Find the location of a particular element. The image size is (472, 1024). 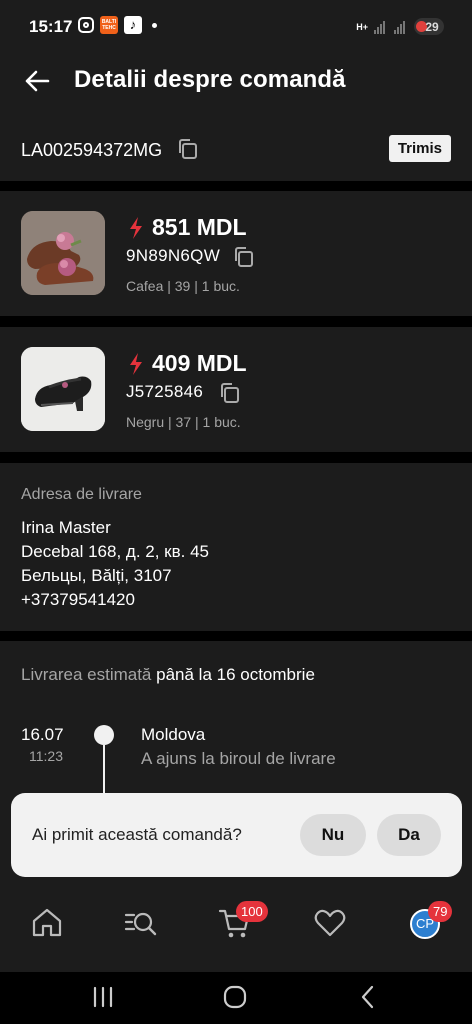

recent-apps-icon is located at coordinates (103, 997).